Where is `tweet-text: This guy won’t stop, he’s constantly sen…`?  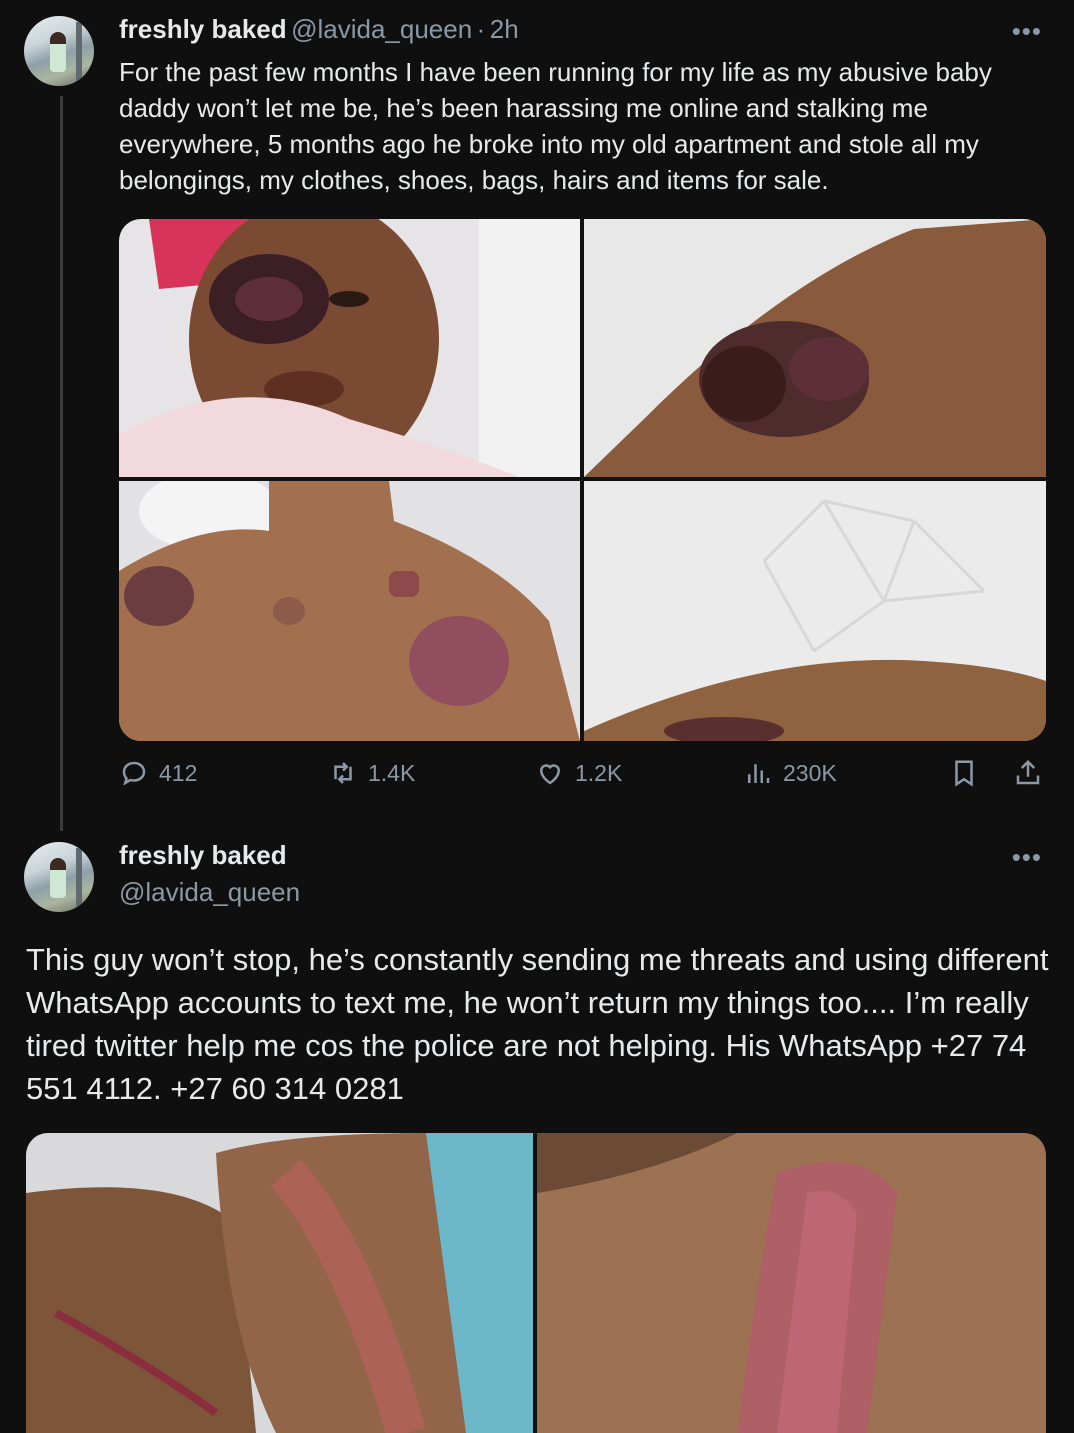 tweet-text: This guy won’t stop, he’s constantly sen… is located at coordinates (537, 1024).